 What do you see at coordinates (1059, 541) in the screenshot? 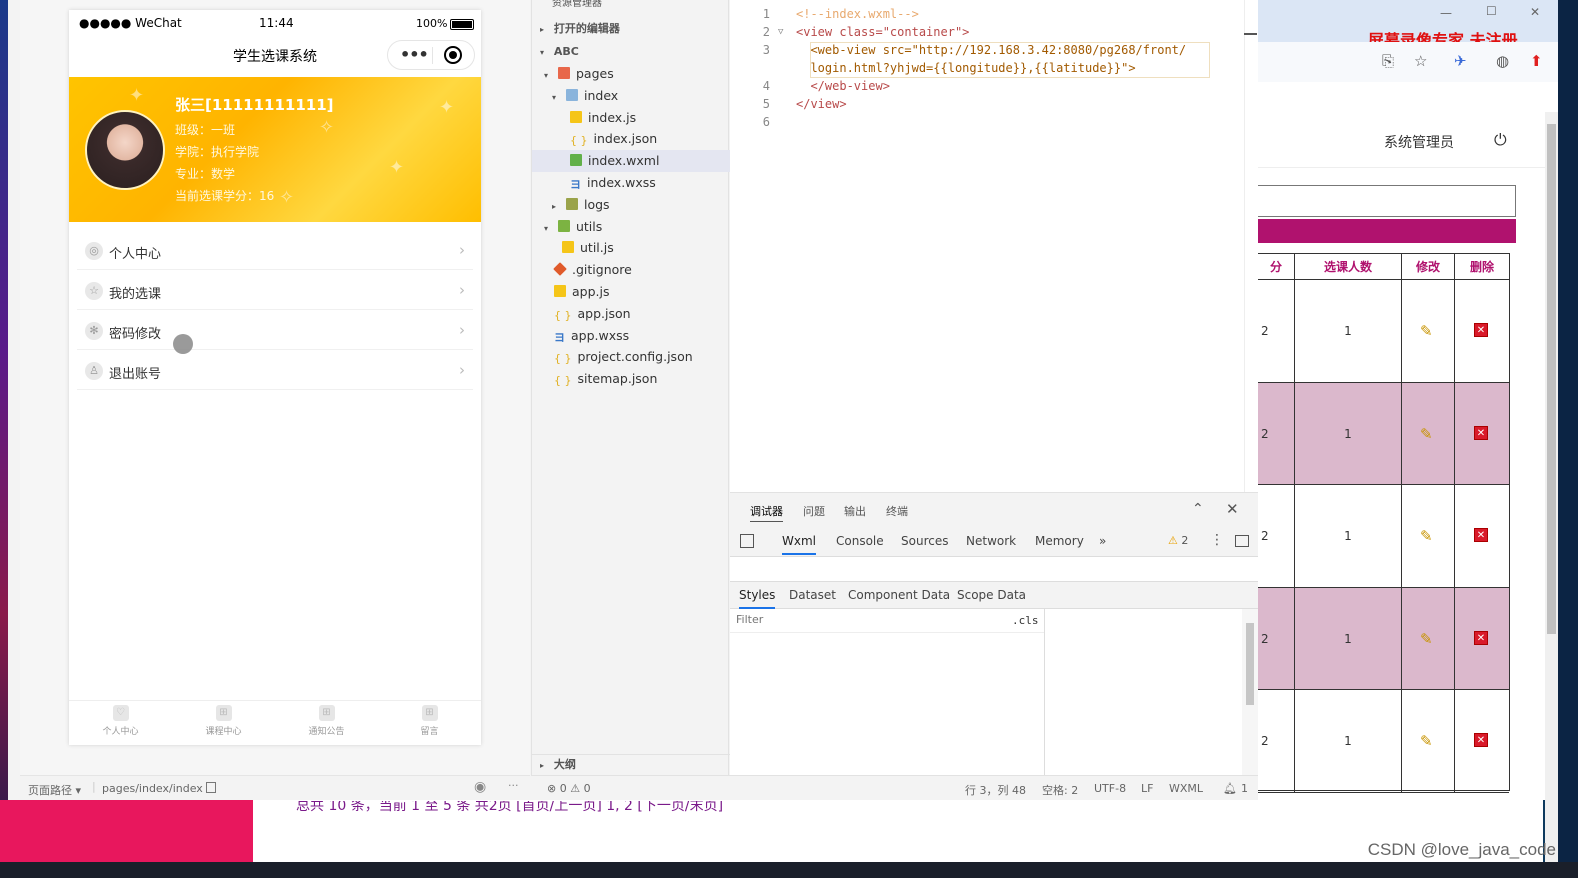
I see `tab-memory: Memory` at bounding box center [1059, 541].